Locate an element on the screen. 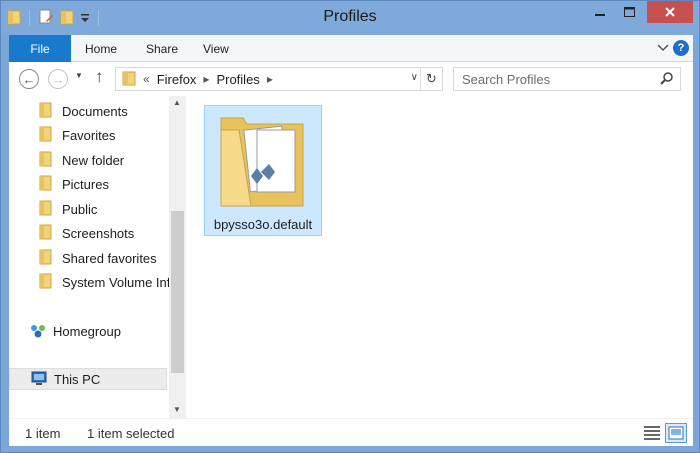 The image size is (700, 453). file-name: bpysso3o.default is located at coordinates (263, 224).